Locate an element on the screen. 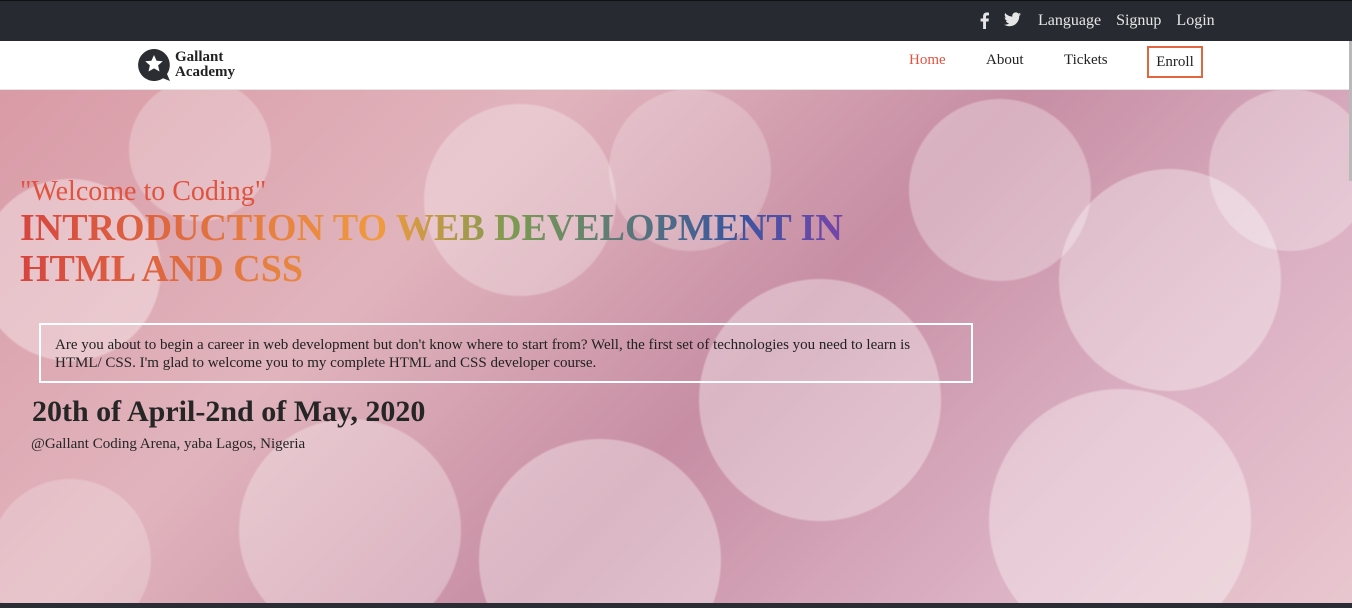  event-date: 20th of April-2nd of May, 2020 is located at coordinates (229, 411).